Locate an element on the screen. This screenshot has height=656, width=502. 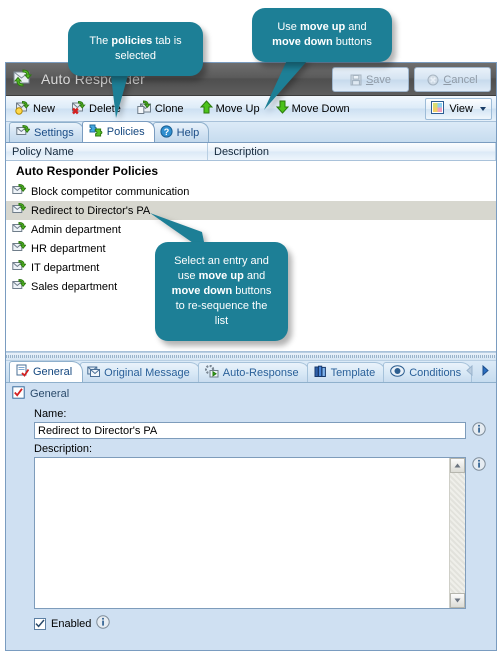
toolbar-clone-button: Clone is located at coordinates (160, 108).